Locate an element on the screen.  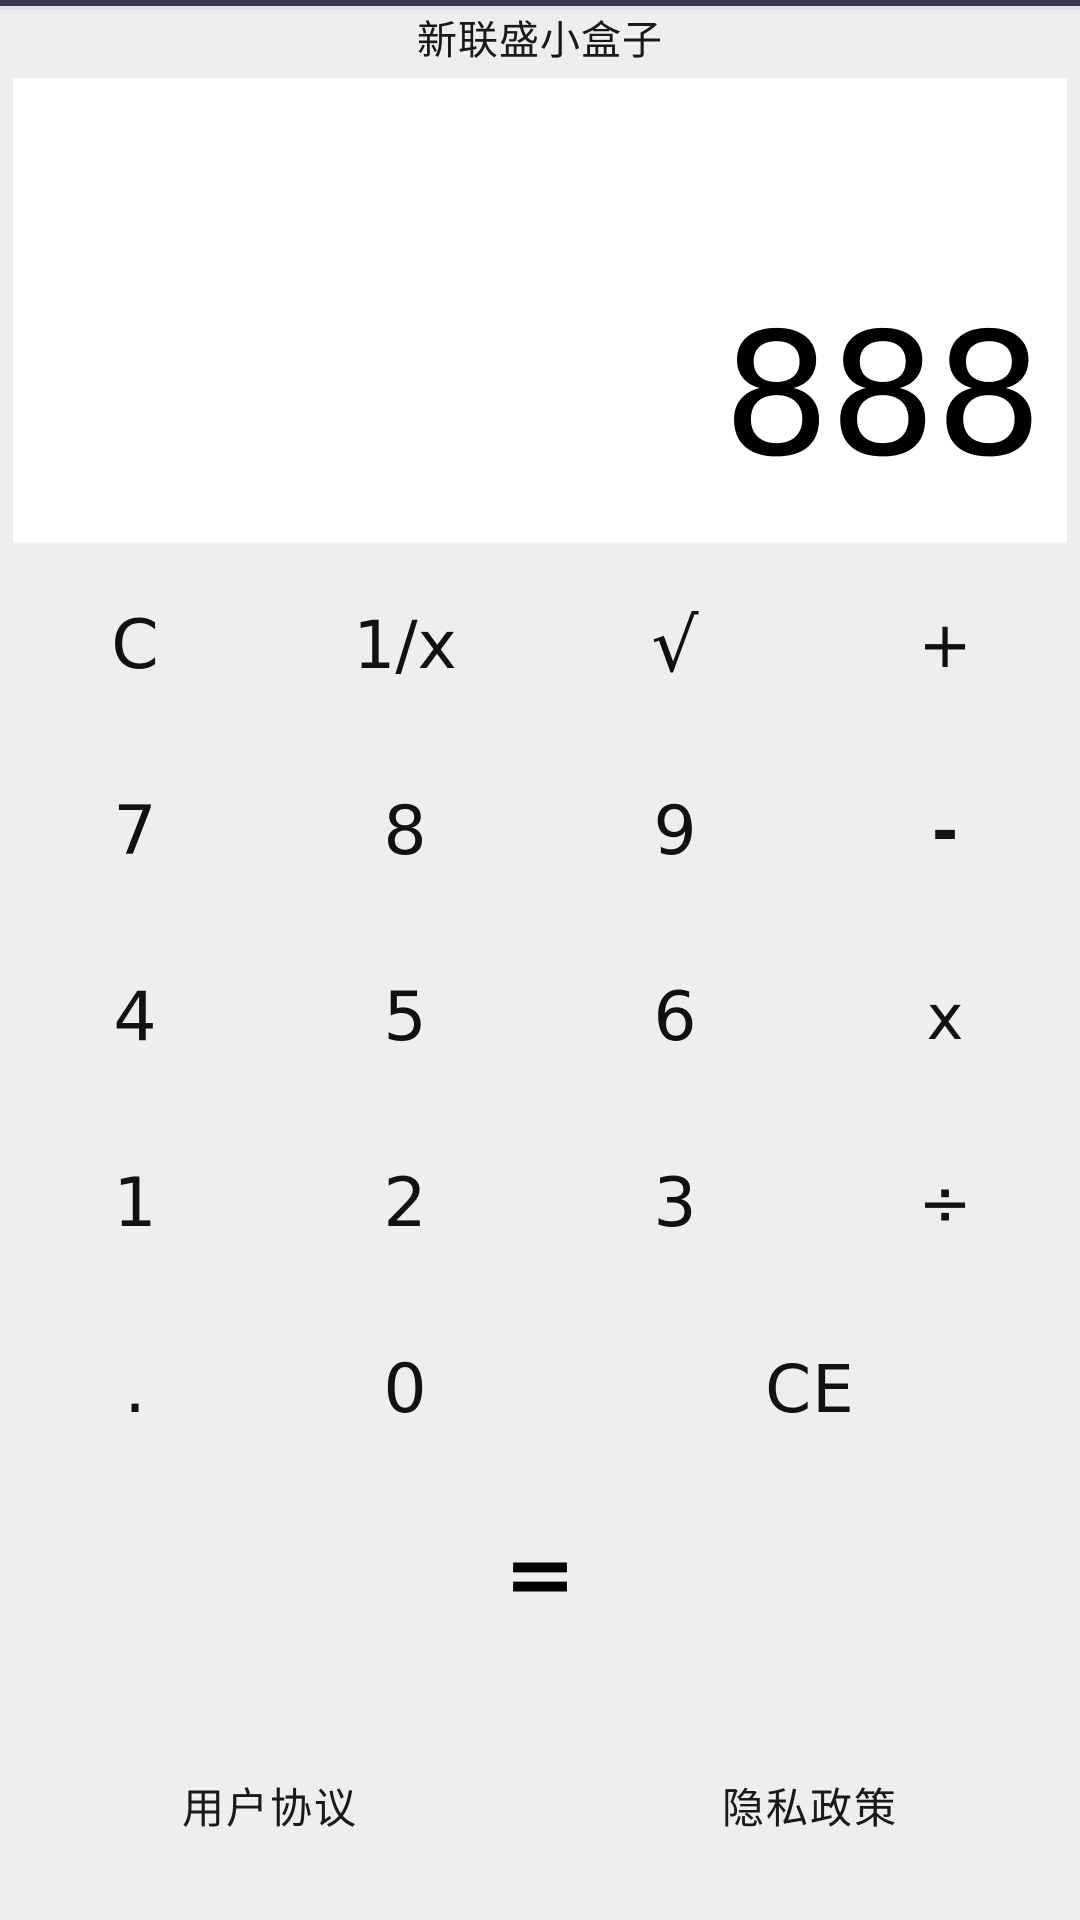
key-equals: = is located at coordinates (540, 1575).